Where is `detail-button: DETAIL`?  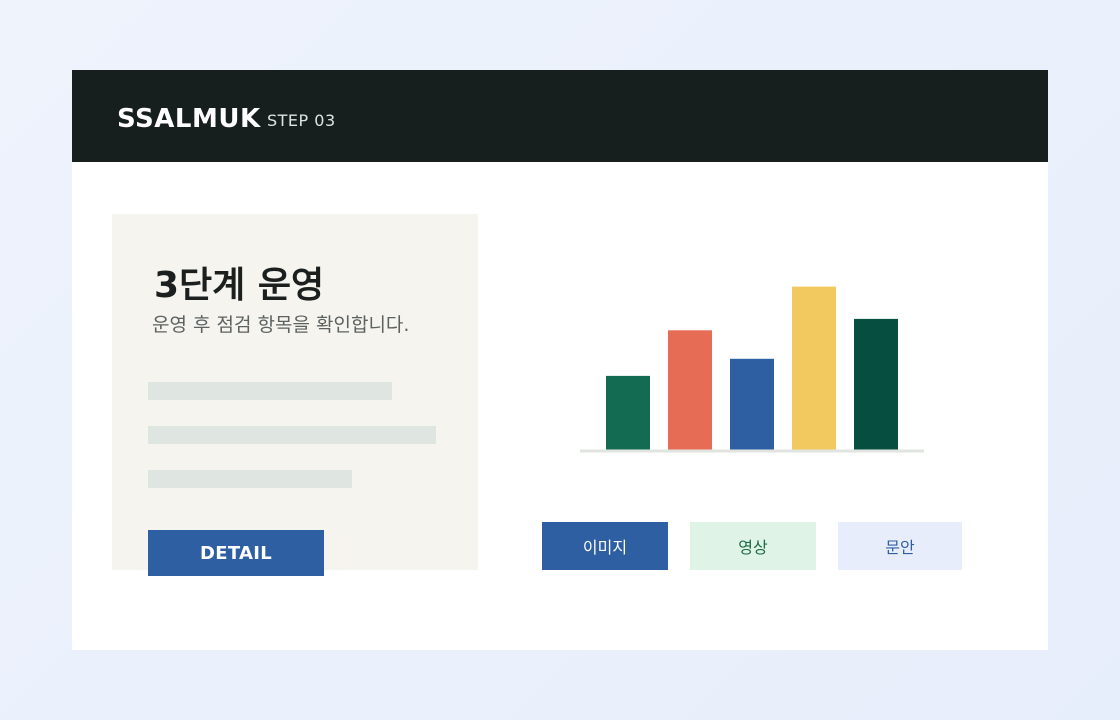 detail-button: DETAIL is located at coordinates (236, 553).